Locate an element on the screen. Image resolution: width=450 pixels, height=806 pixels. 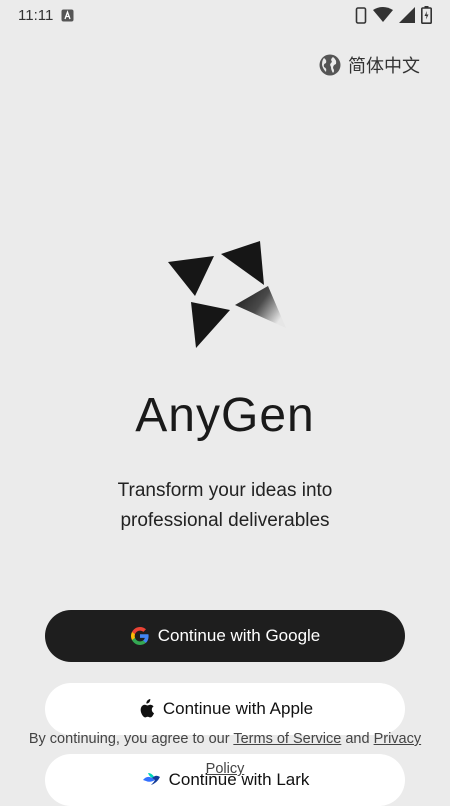
terms-line-2: Policy is located at coordinates (225, 769).